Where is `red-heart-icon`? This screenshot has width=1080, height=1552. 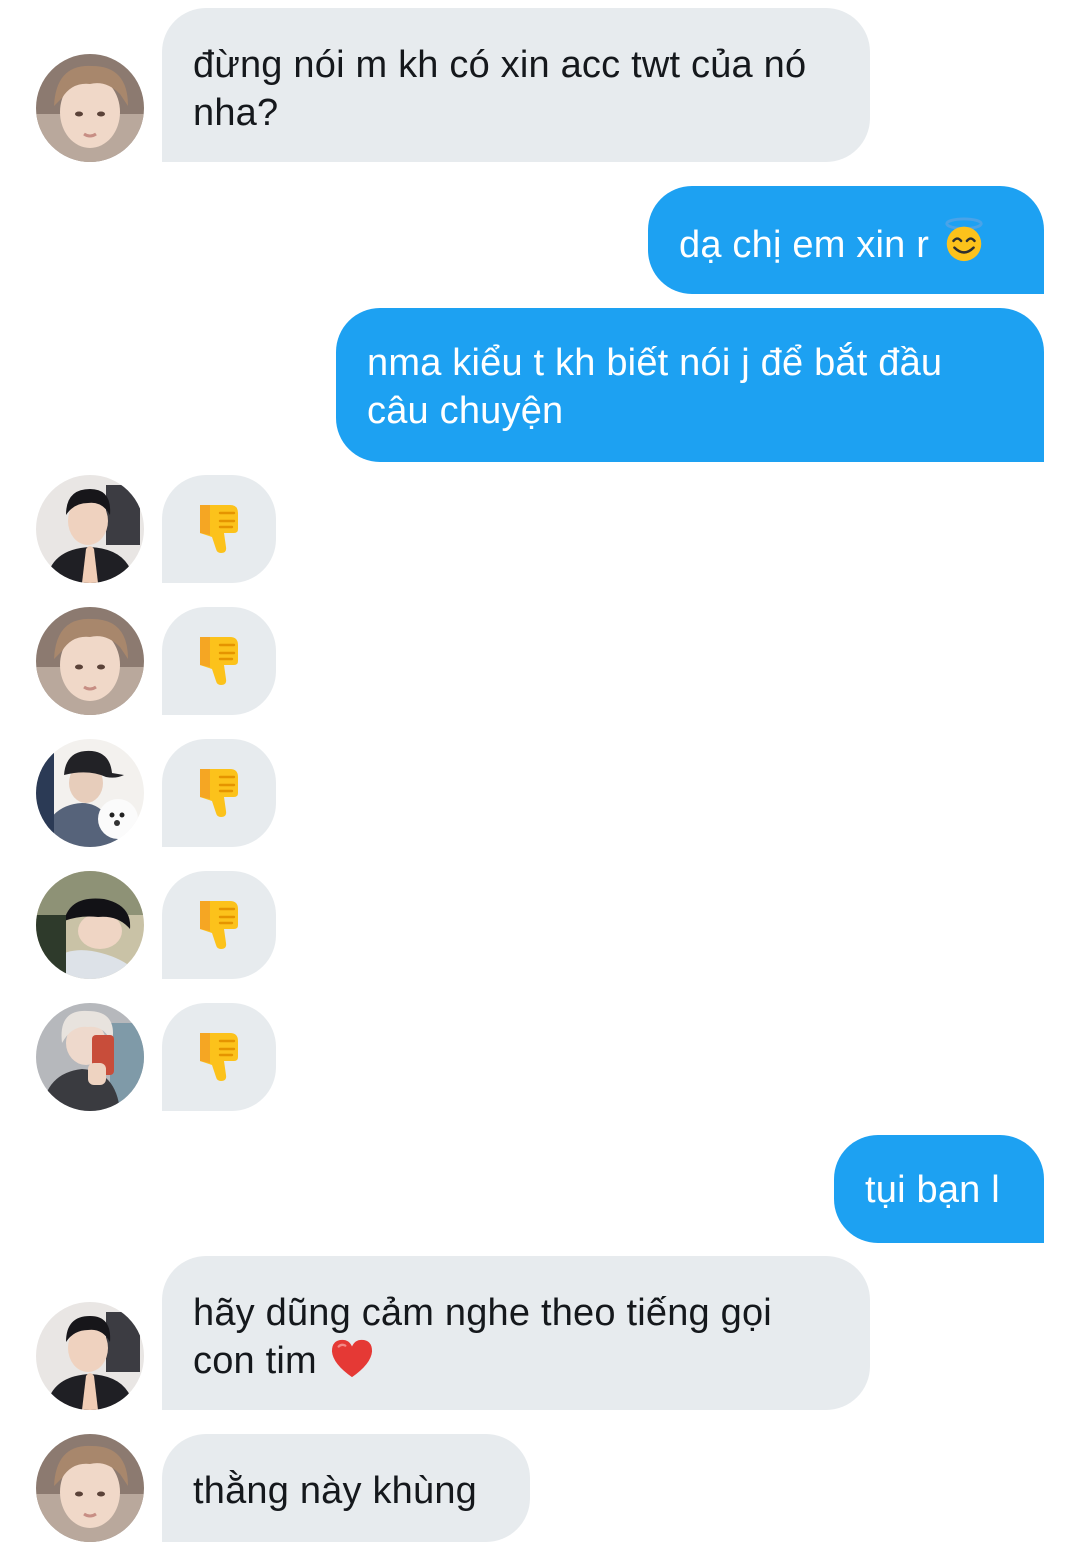 red-heart-icon is located at coordinates (352, 1358).